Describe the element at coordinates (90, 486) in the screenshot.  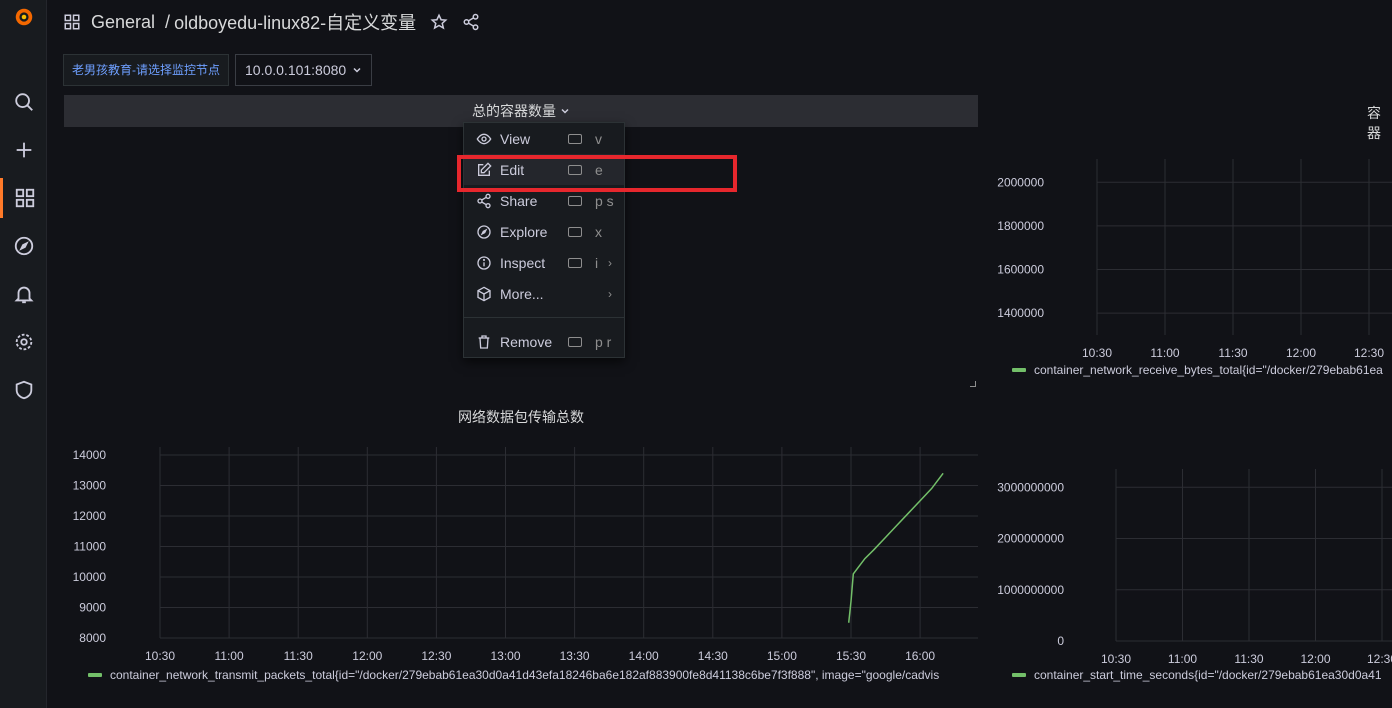
I see `y-tick-label: 13000` at that location.